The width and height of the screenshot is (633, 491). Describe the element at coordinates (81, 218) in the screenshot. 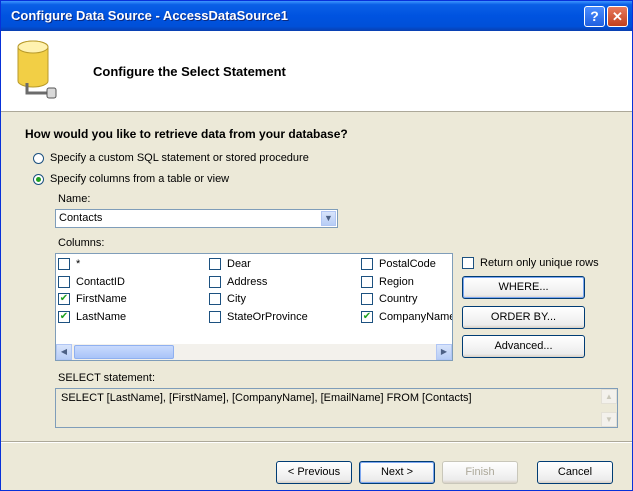

I see `table-name-value: Contacts` at that location.